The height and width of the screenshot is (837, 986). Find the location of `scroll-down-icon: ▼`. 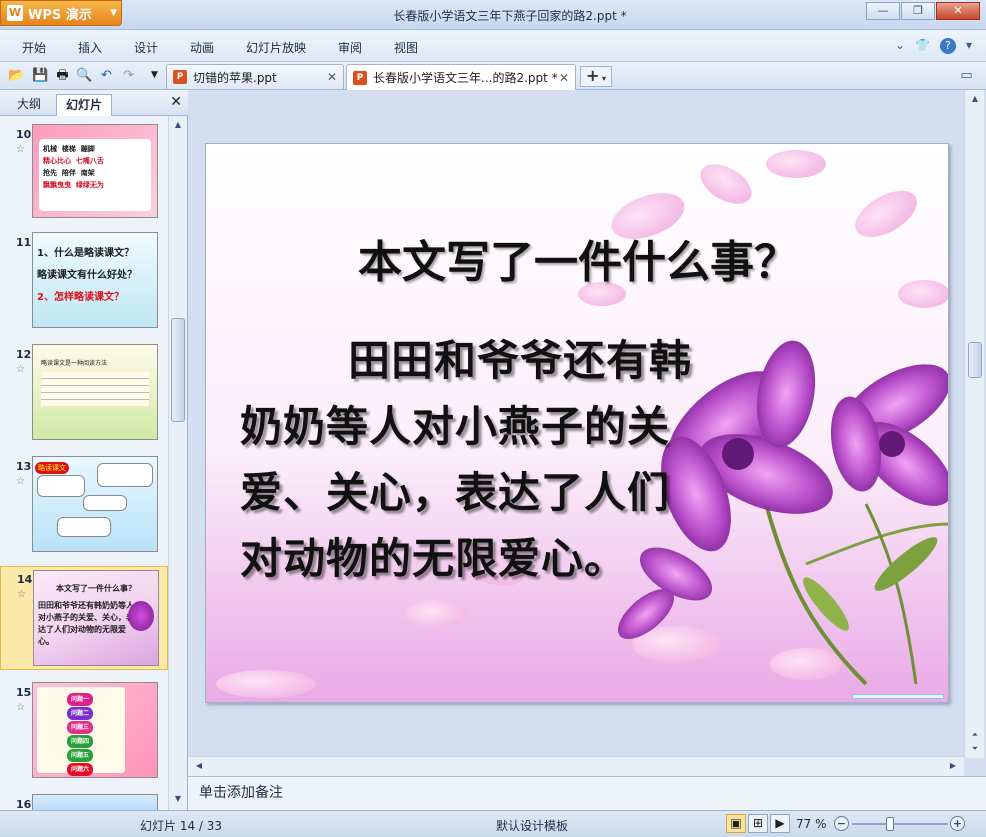

scroll-down-icon: ▼ is located at coordinates (178, 799).